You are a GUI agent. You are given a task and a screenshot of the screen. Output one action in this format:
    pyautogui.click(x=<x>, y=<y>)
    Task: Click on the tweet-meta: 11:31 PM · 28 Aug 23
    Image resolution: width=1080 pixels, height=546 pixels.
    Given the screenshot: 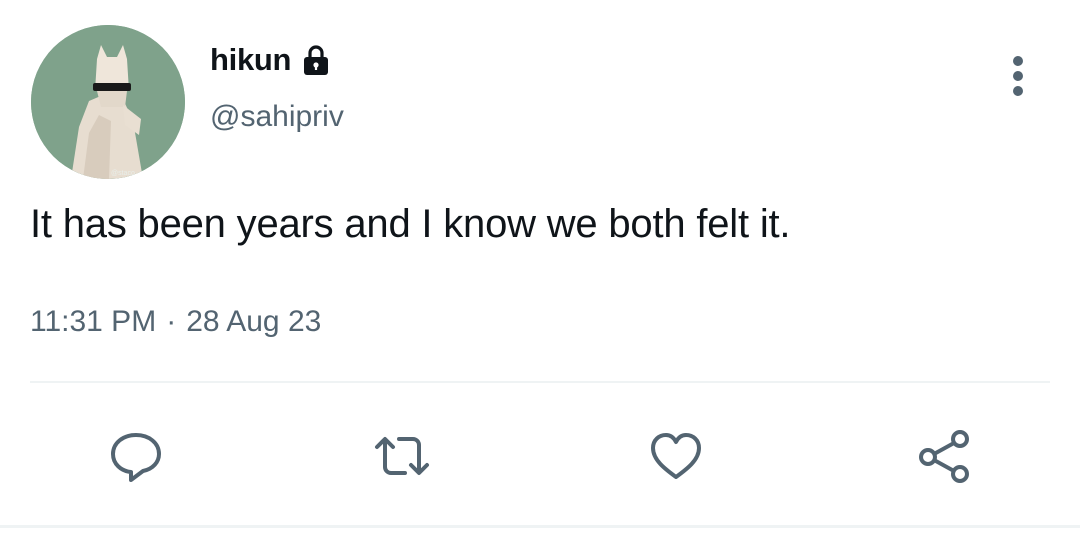 What is the action you would take?
    pyautogui.click(x=175, y=322)
    